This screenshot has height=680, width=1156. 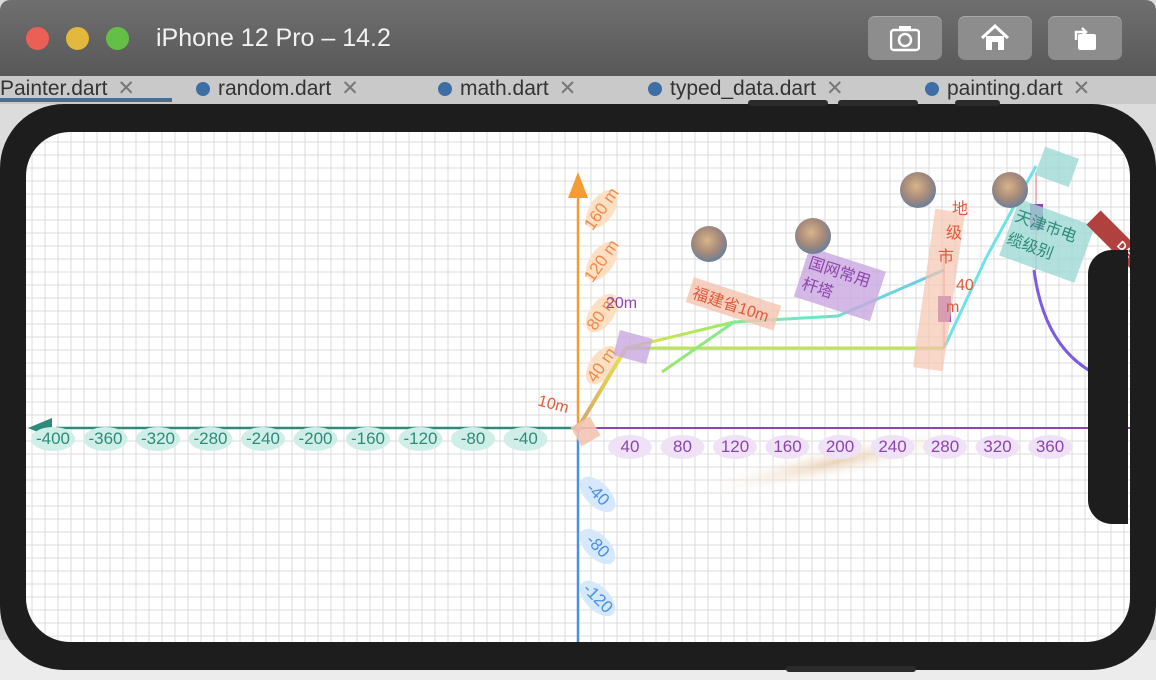 I want to click on x-tick-label: 200, so click(x=840, y=447).